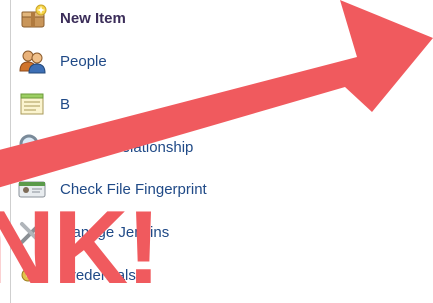 This screenshot has height=303, width=433. I want to click on sidebar-item-manage-jenkins: Manage Jenkins, so click(92, 232).